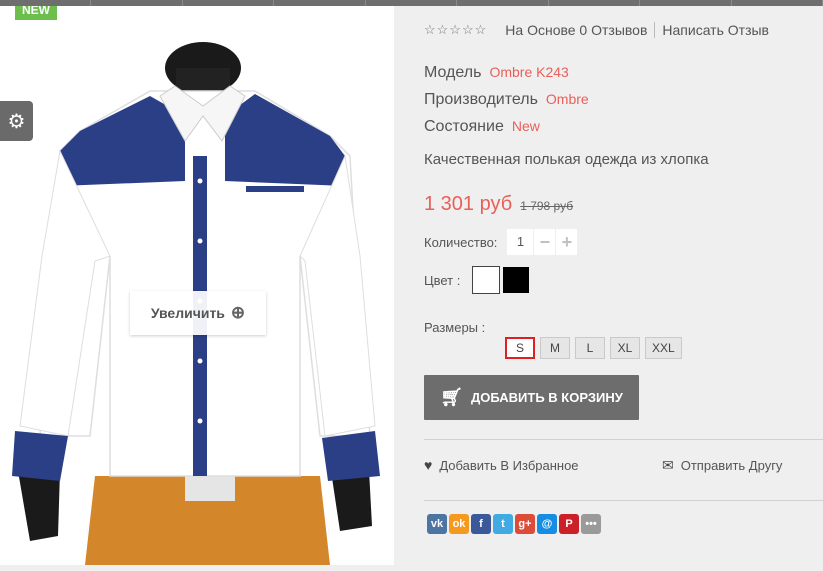 Image resolution: width=823 pixels, height=571 pixels. I want to click on write-review-link: Написать Отзыв, so click(715, 30).